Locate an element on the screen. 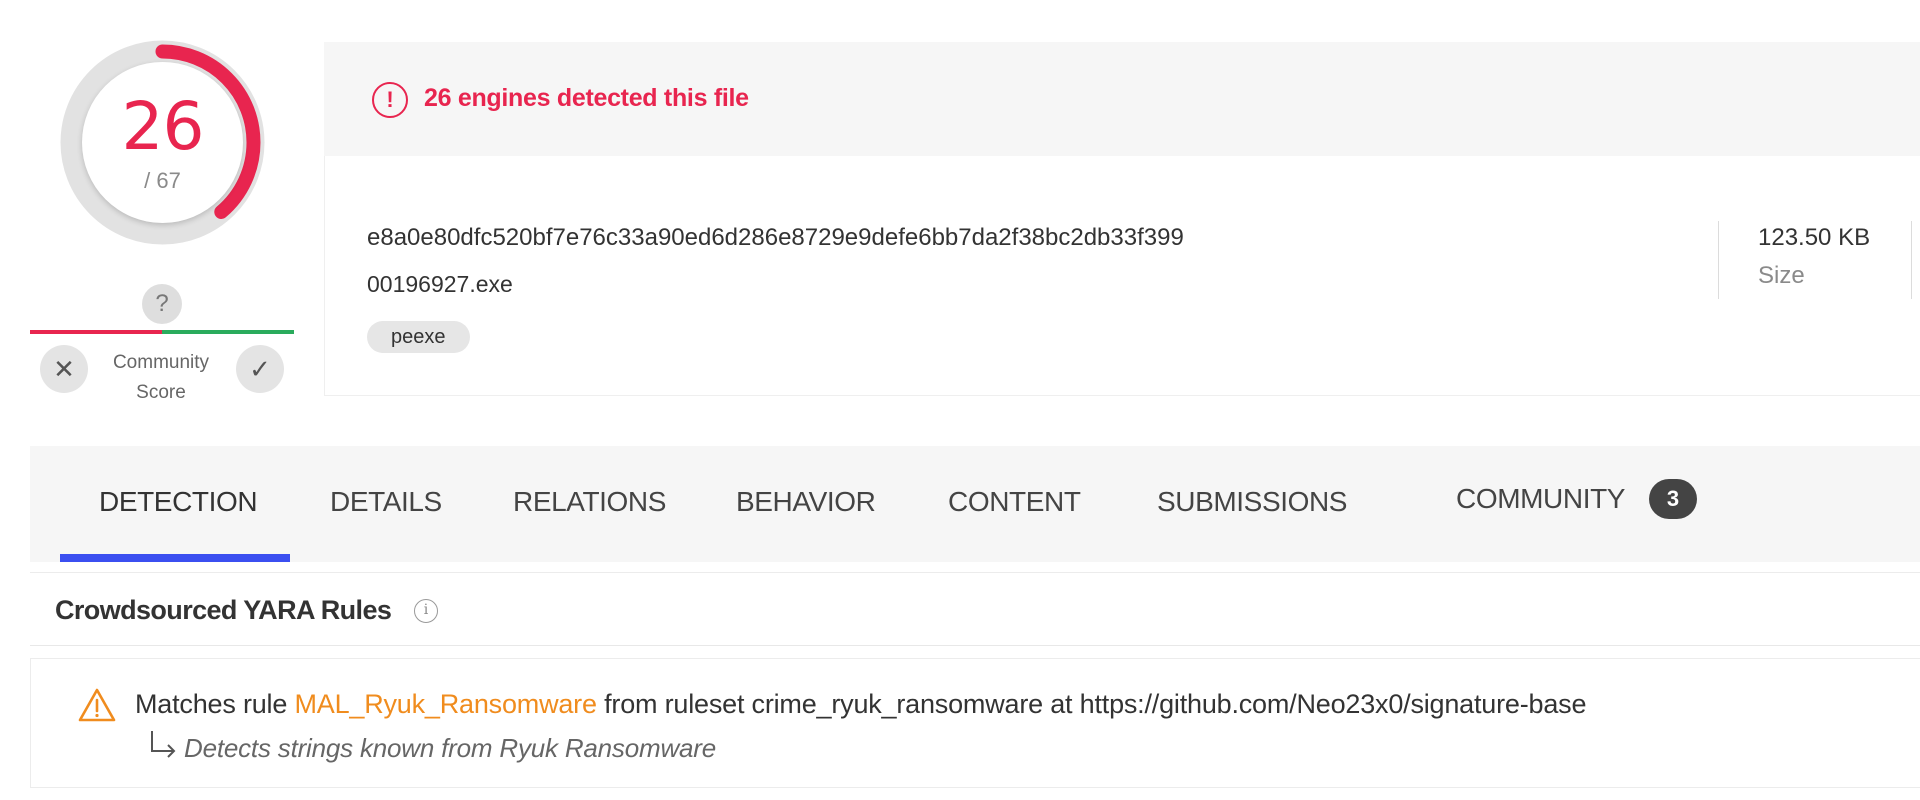 The width and height of the screenshot is (1920, 800). tab-behavior: BEHAVIOR is located at coordinates (806, 502).